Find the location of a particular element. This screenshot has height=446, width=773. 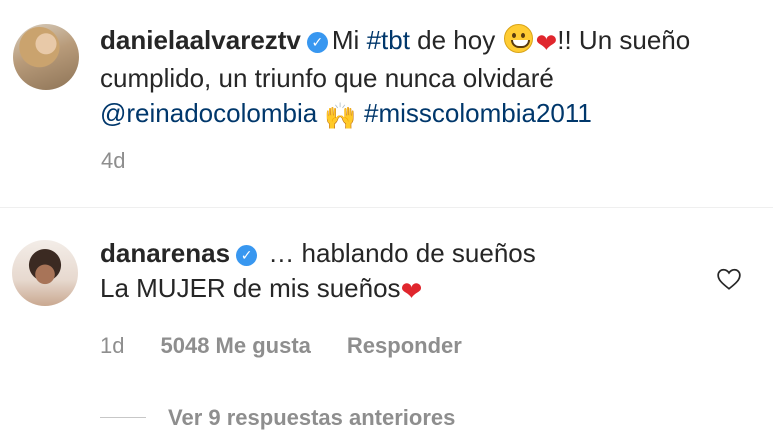

comment-like-count: 5048 Me gusta is located at coordinates (235, 345).